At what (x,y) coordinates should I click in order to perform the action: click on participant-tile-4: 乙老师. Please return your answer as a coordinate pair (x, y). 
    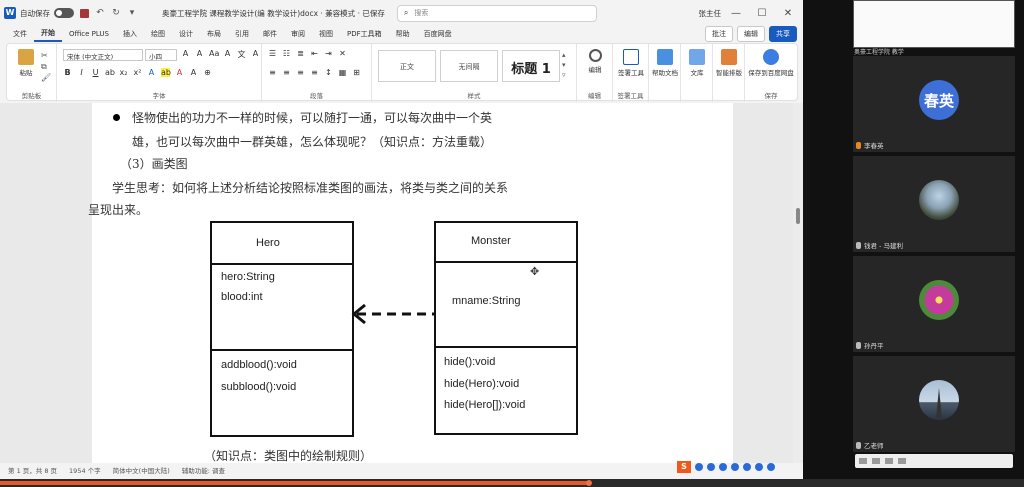
    Looking at the image, I should click on (934, 404).